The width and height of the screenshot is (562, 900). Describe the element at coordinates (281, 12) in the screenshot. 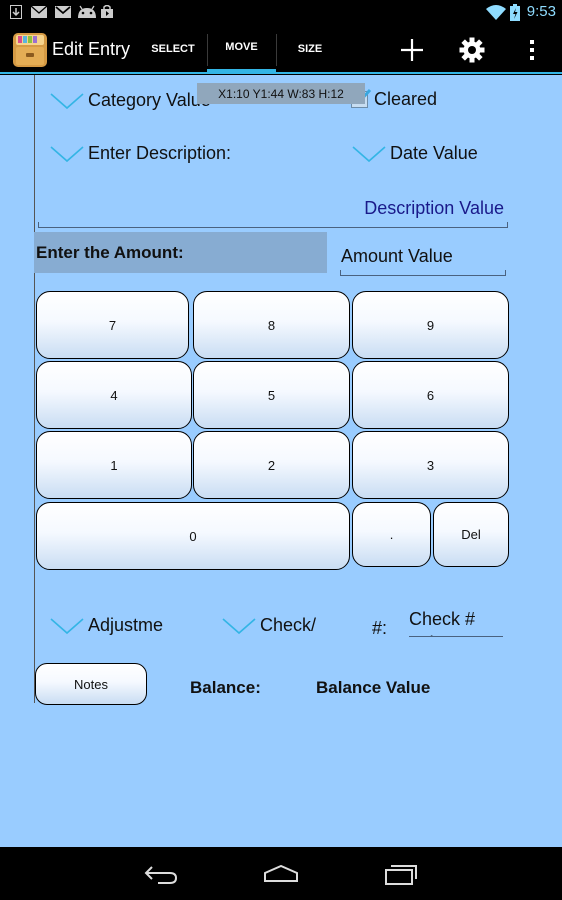

I see `status-bar: 9:53` at that location.